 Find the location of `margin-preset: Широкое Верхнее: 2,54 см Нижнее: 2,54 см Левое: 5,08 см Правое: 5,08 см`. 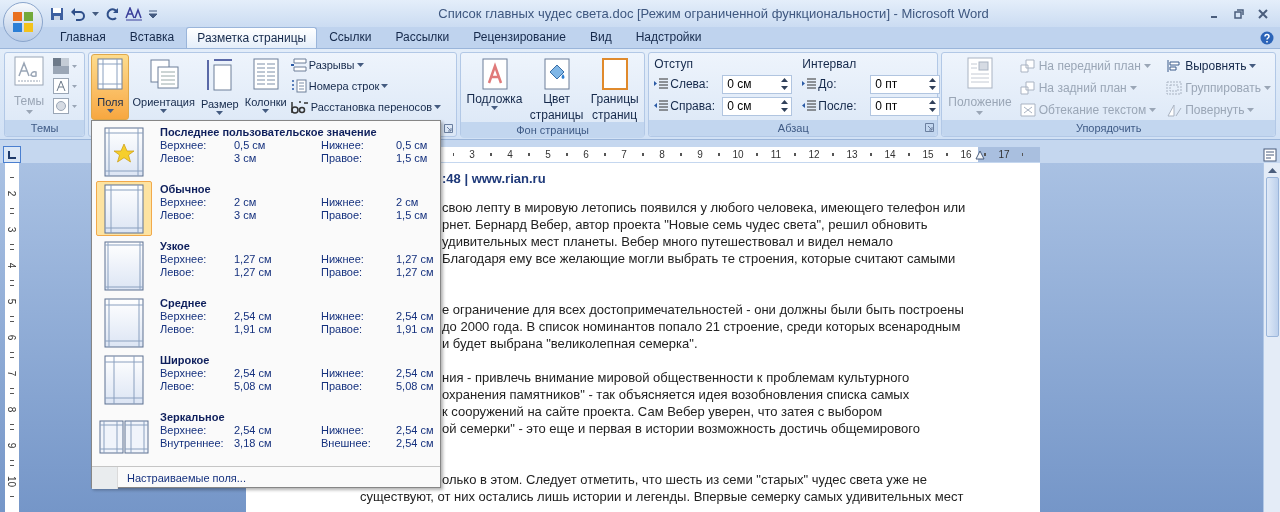

margin-preset: Широкое Верхнее: 2,54 см Нижнее: 2,54 см Левое: 5,08 см Правое: 5,08 см is located at coordinates (266, 380).